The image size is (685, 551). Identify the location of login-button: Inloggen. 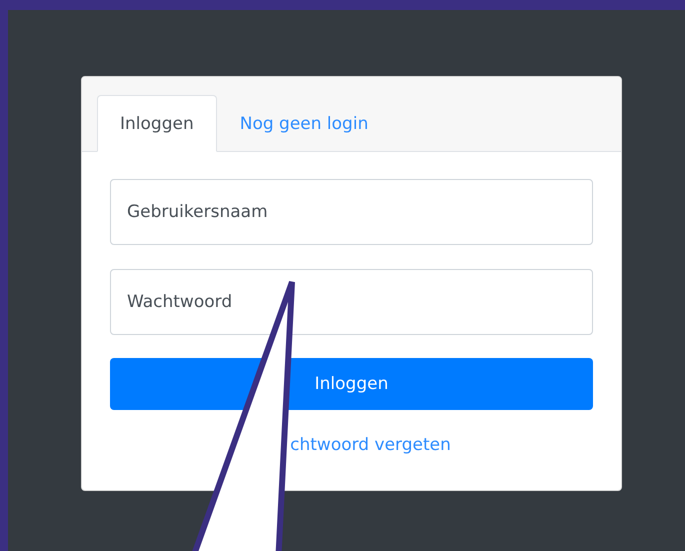
(351, 384).